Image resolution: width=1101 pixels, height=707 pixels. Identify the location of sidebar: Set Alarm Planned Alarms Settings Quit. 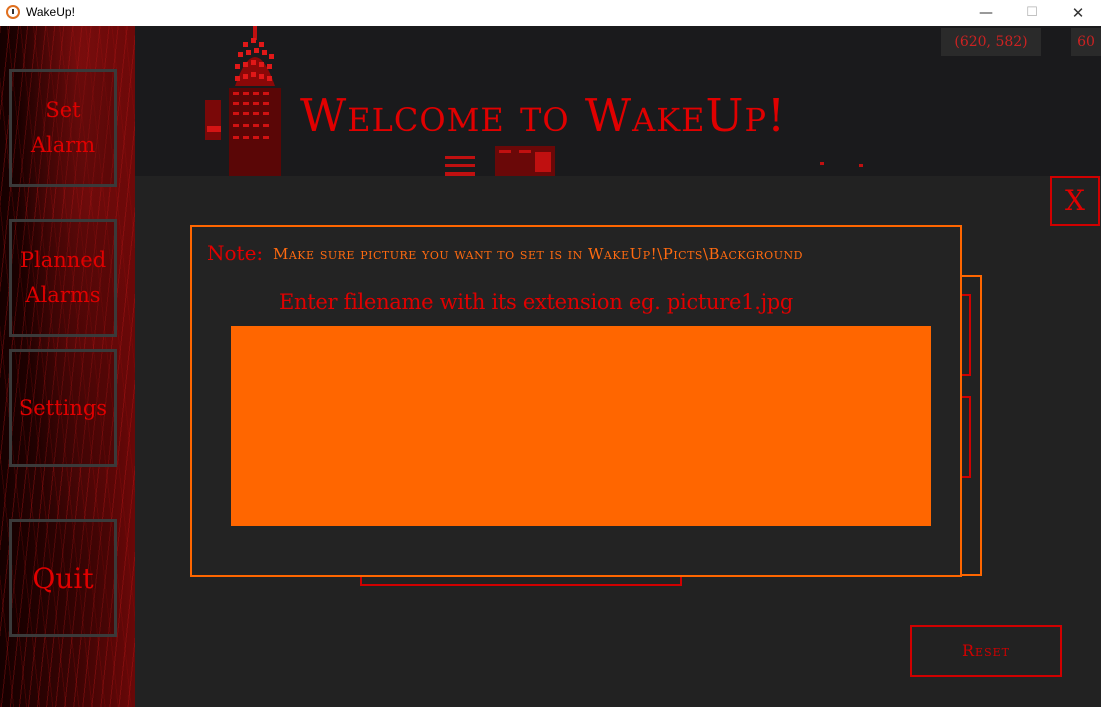
(67, 366).